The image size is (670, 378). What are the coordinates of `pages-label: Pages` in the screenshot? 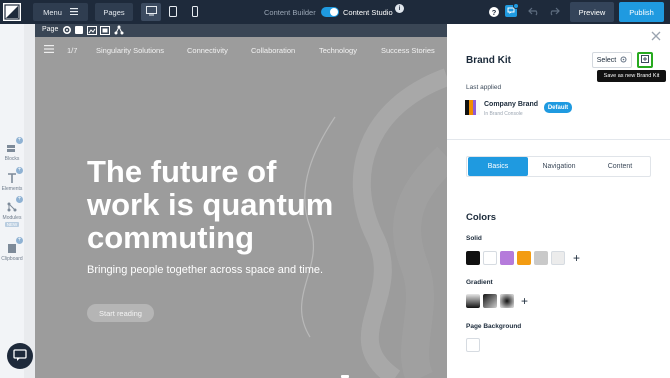 It's located at (114, 12).